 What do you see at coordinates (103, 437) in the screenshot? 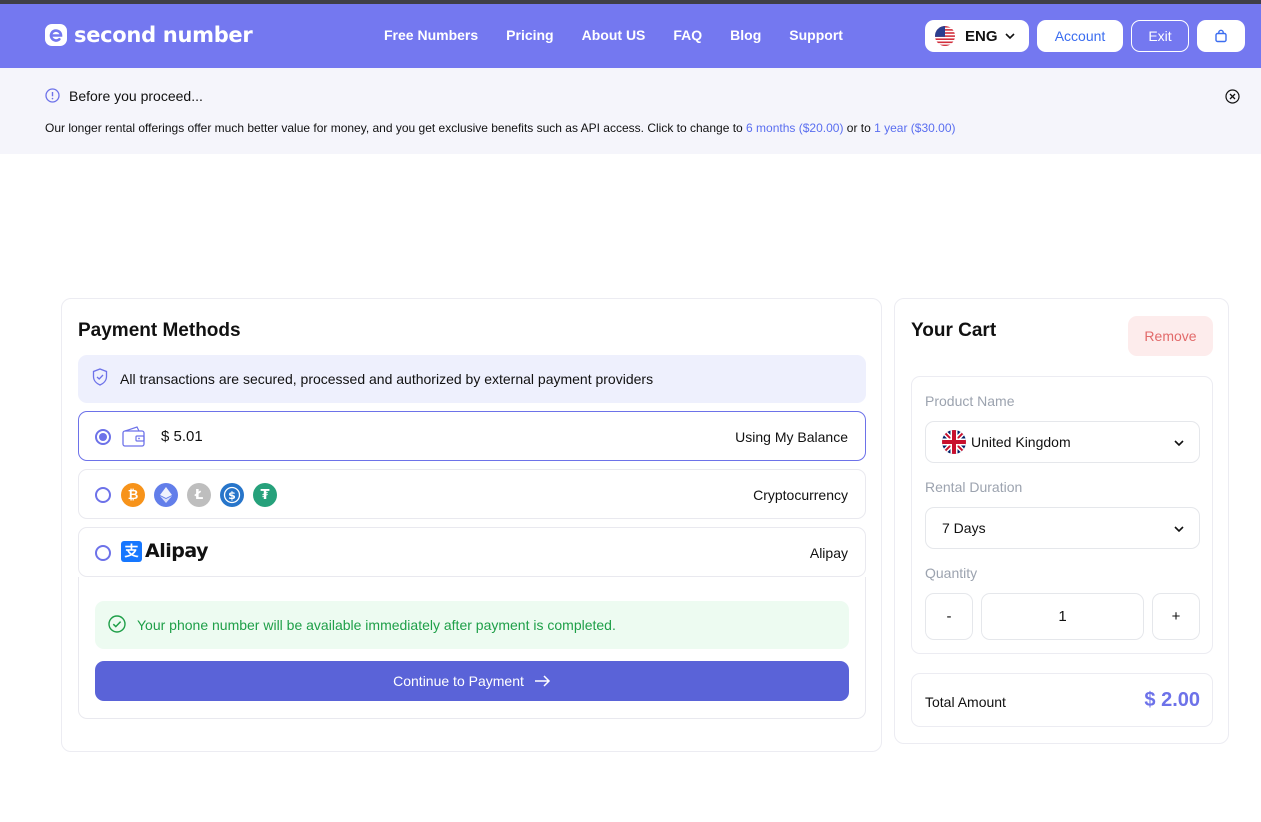
I see `radio-balance` at bounding box center [103, 437].